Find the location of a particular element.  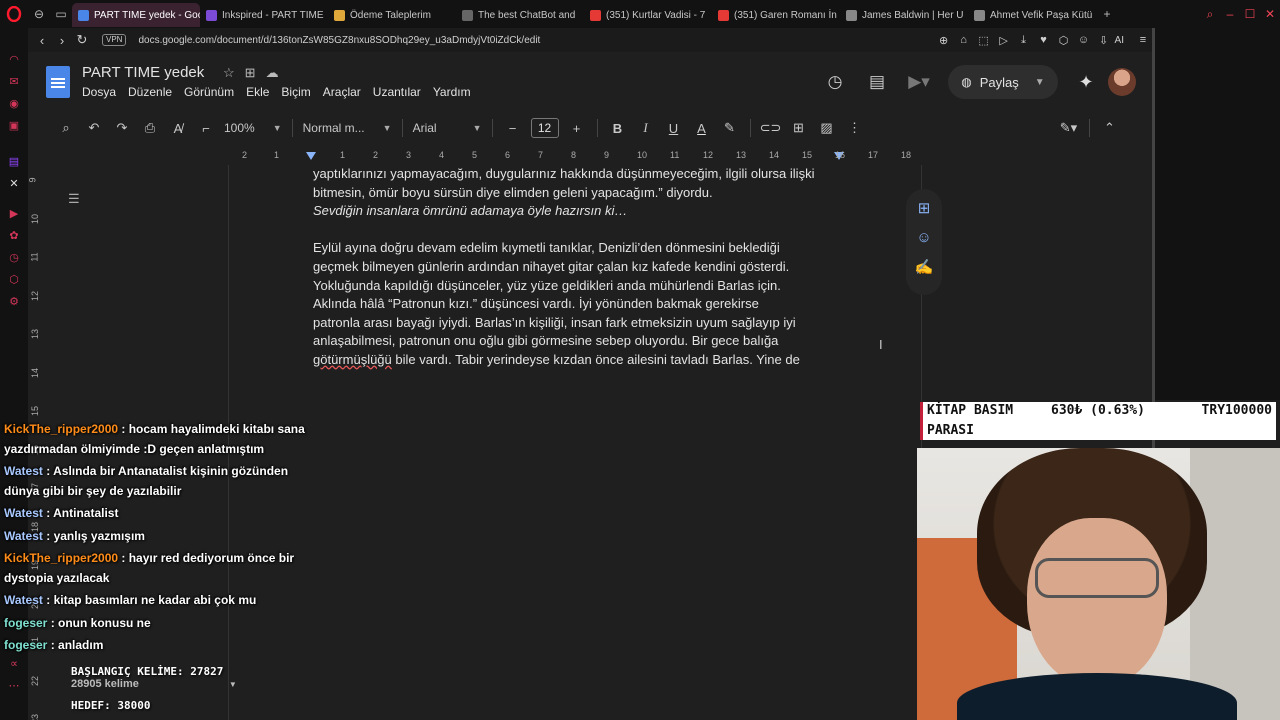

sidebar-dots-icon: ⋯ is located at coordinates (14, 685).